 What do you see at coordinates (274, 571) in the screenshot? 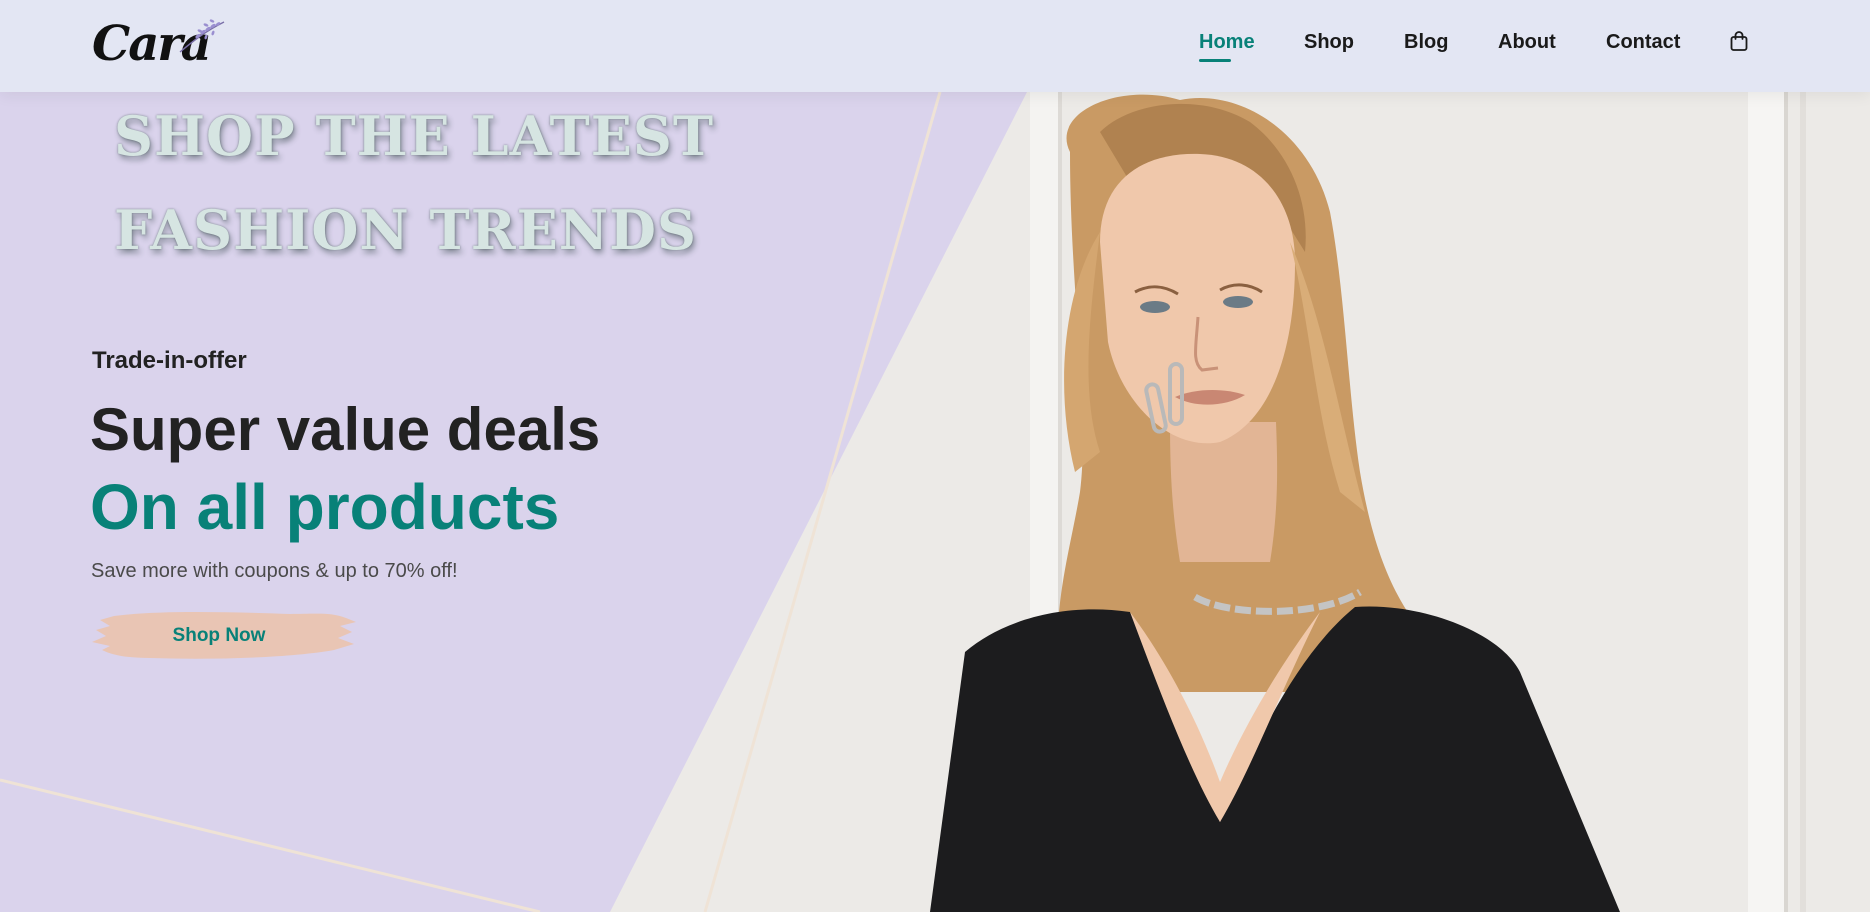
I see `hero-subtext: Save more with coupons & up to 70% off!` at bounding box center [274, 571].